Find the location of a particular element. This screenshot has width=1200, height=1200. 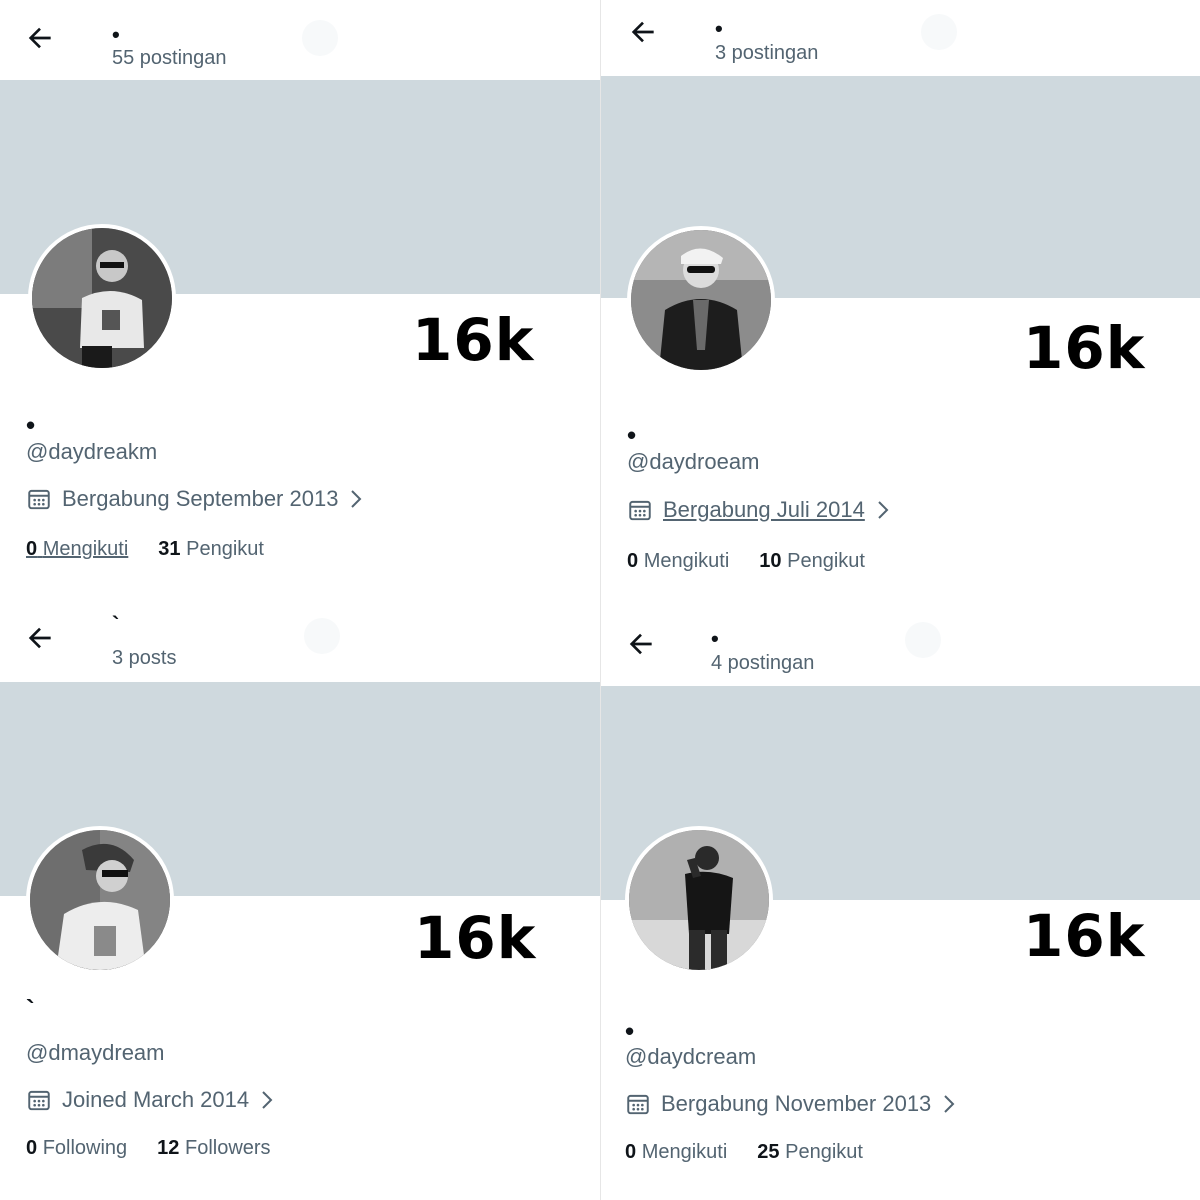

follow-stats: 0 Following 12 Followers is located at coordinates (148, 1148).